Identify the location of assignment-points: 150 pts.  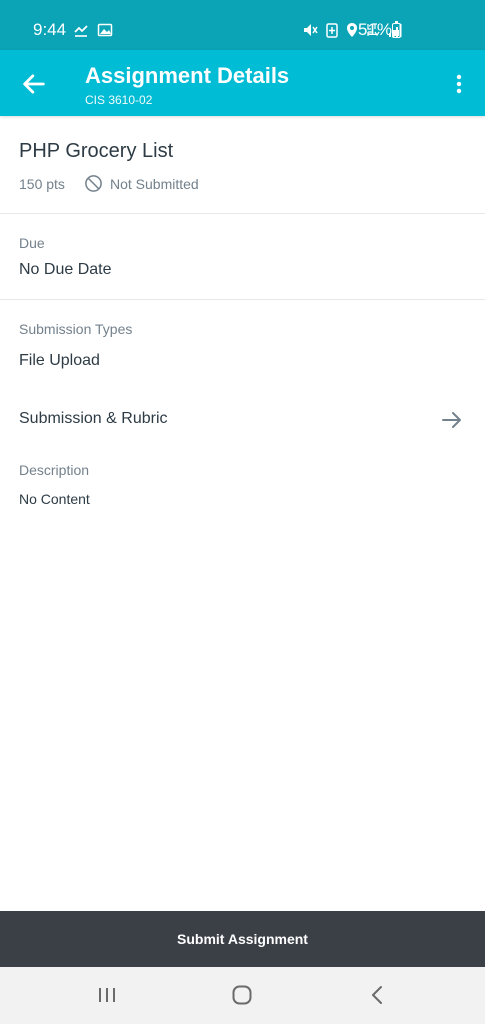
(42, 184).